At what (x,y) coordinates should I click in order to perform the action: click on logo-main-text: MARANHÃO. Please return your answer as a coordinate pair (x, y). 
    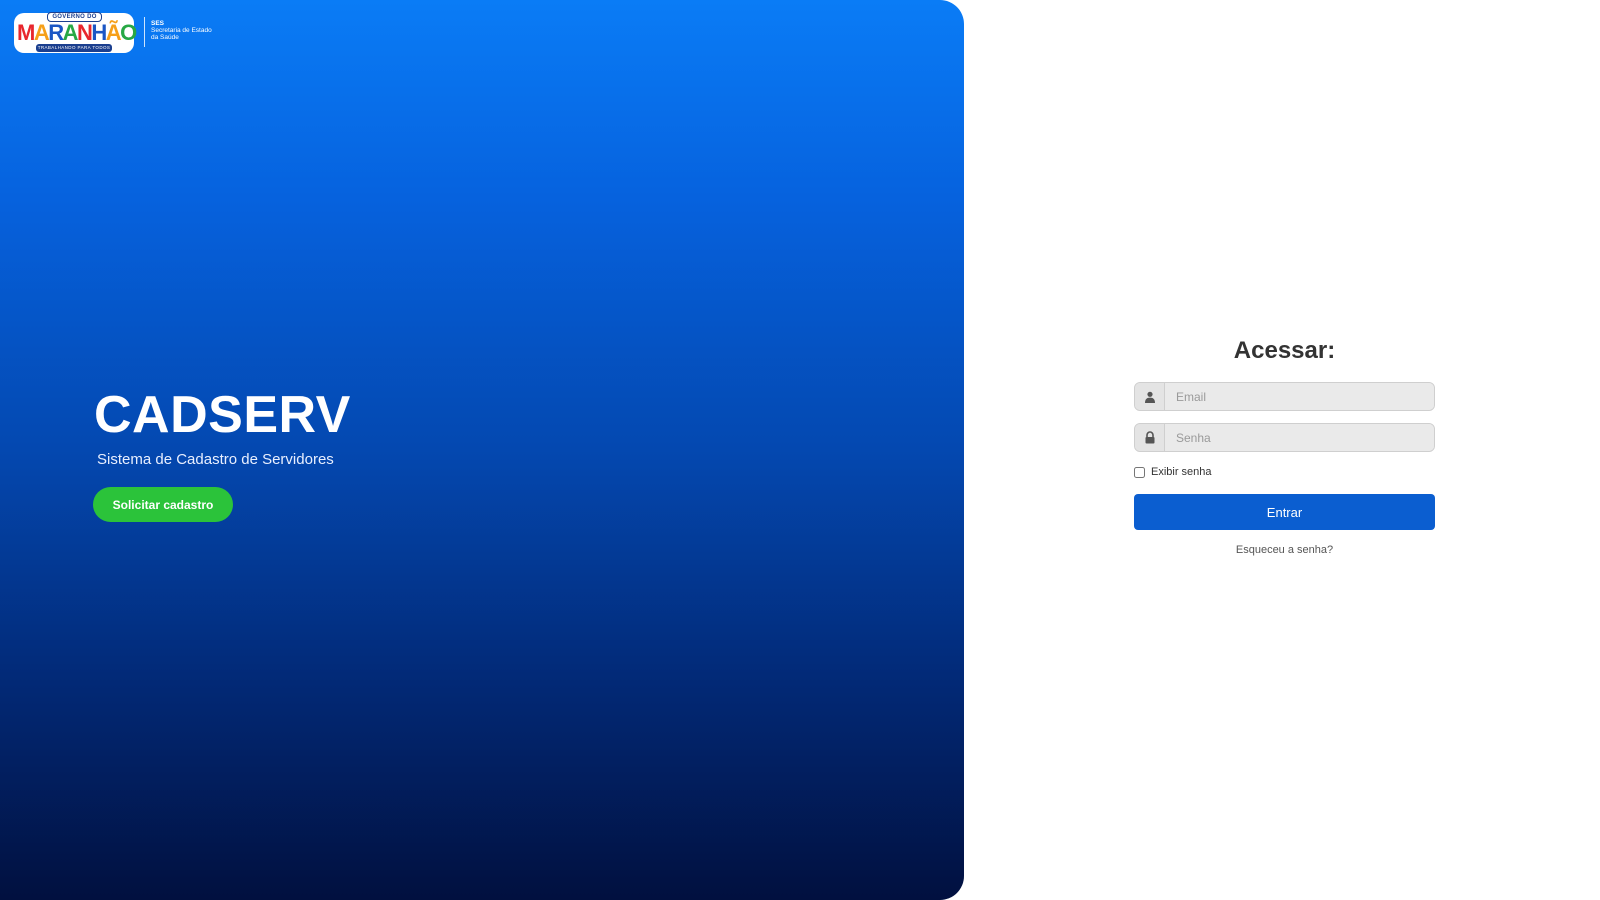
    Looking at the image, I should click on (77, 32).